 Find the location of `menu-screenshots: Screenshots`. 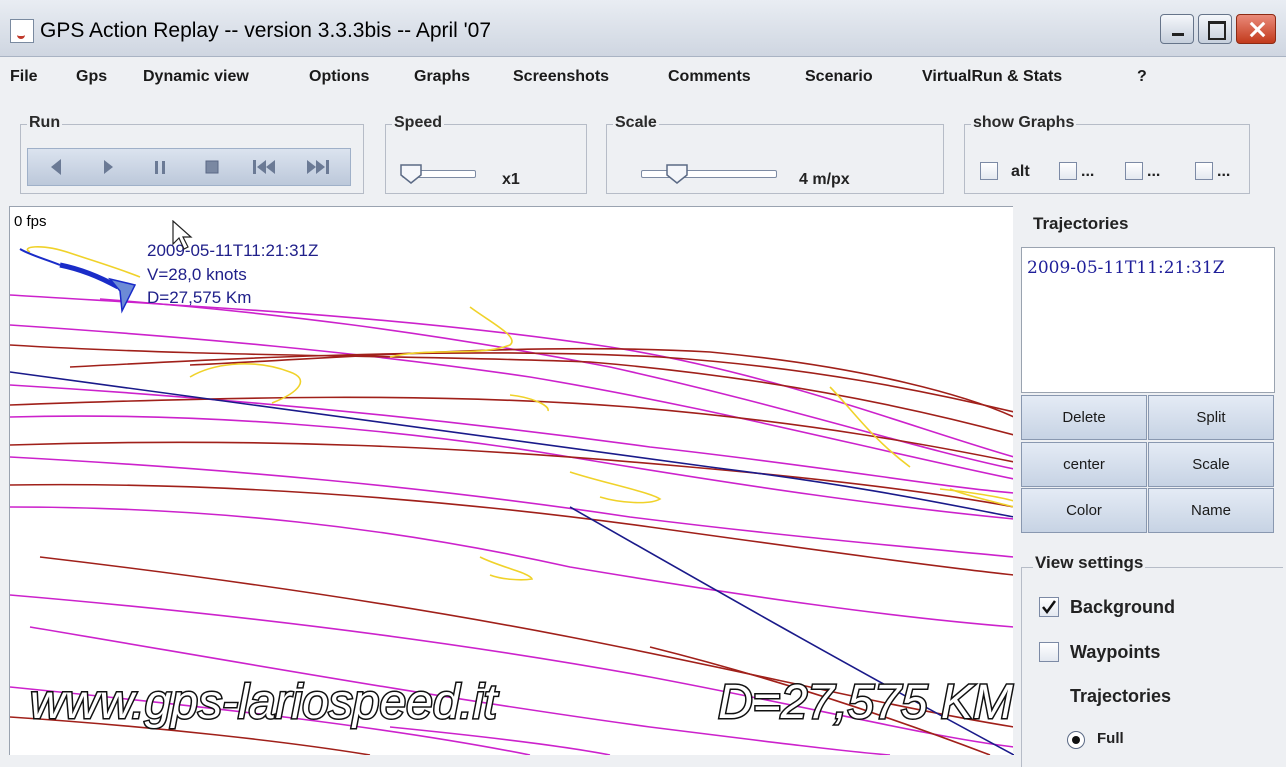

menu-screenshots: Screenshots is located at coordinates (561, 77).